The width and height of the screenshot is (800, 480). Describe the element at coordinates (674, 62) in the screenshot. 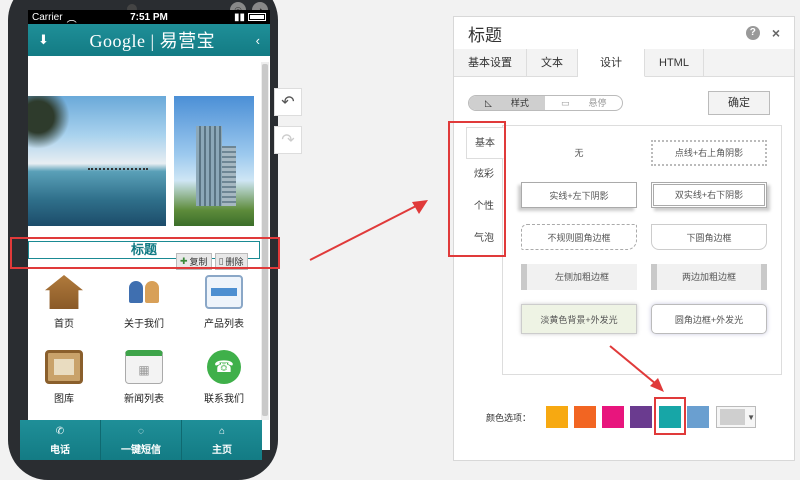

I see `tab-html: HTML` at that location.